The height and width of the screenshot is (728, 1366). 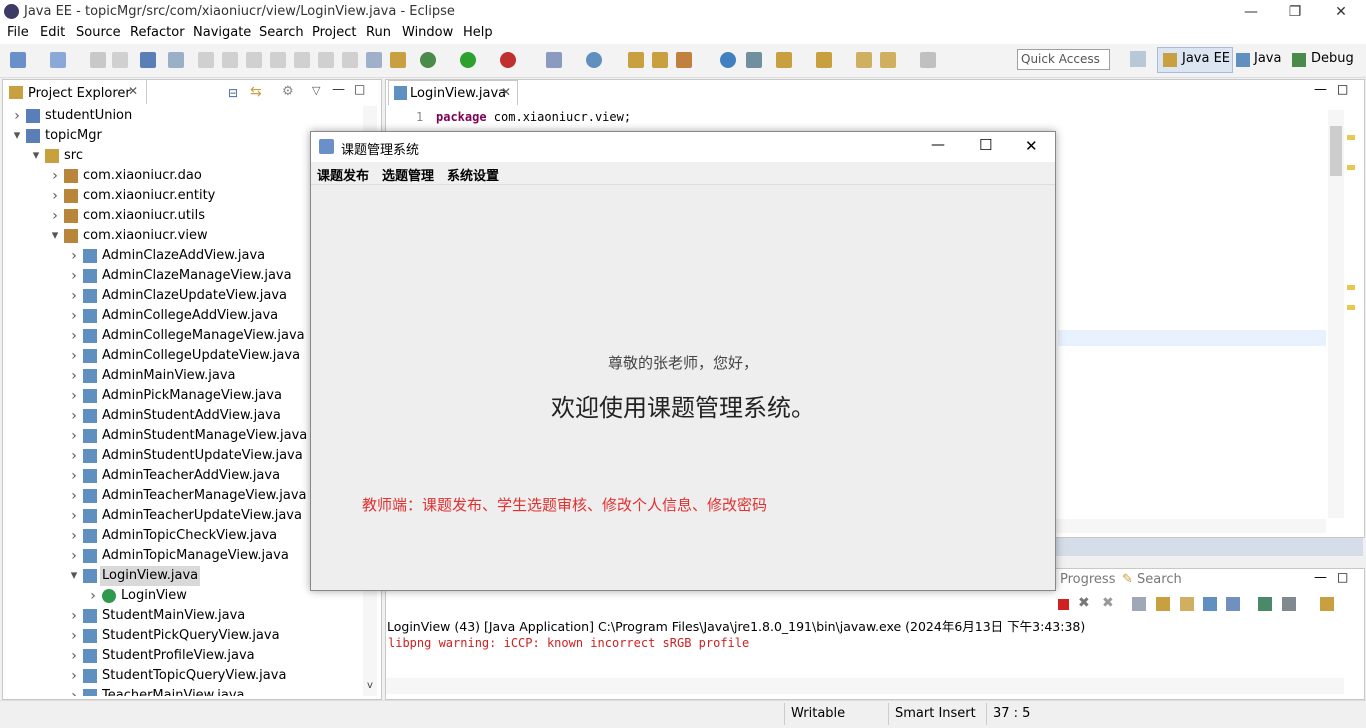 What do you see at coordinates (98, 32) in the screenshot?
I see `menu-source: Source` at bounding box center [98, 32].